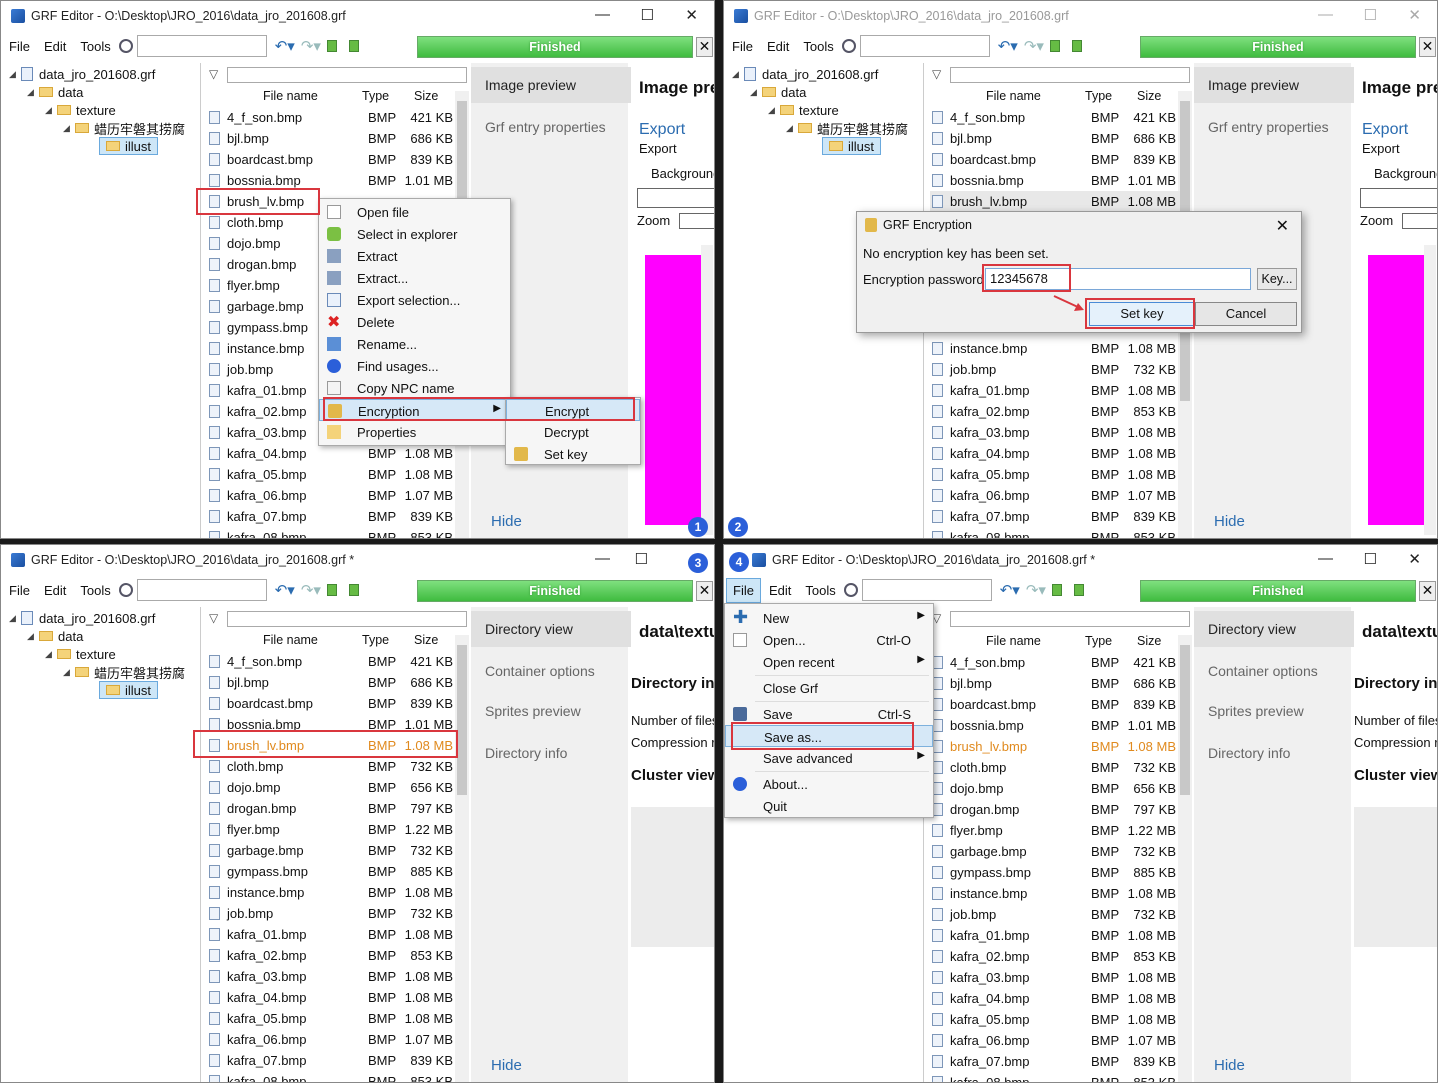 The width and height of the screenshot is (1438, 1083). Describe the element at coordinates (820, 590) in the screenshot. I see `menu-tools: Tools` at that location.